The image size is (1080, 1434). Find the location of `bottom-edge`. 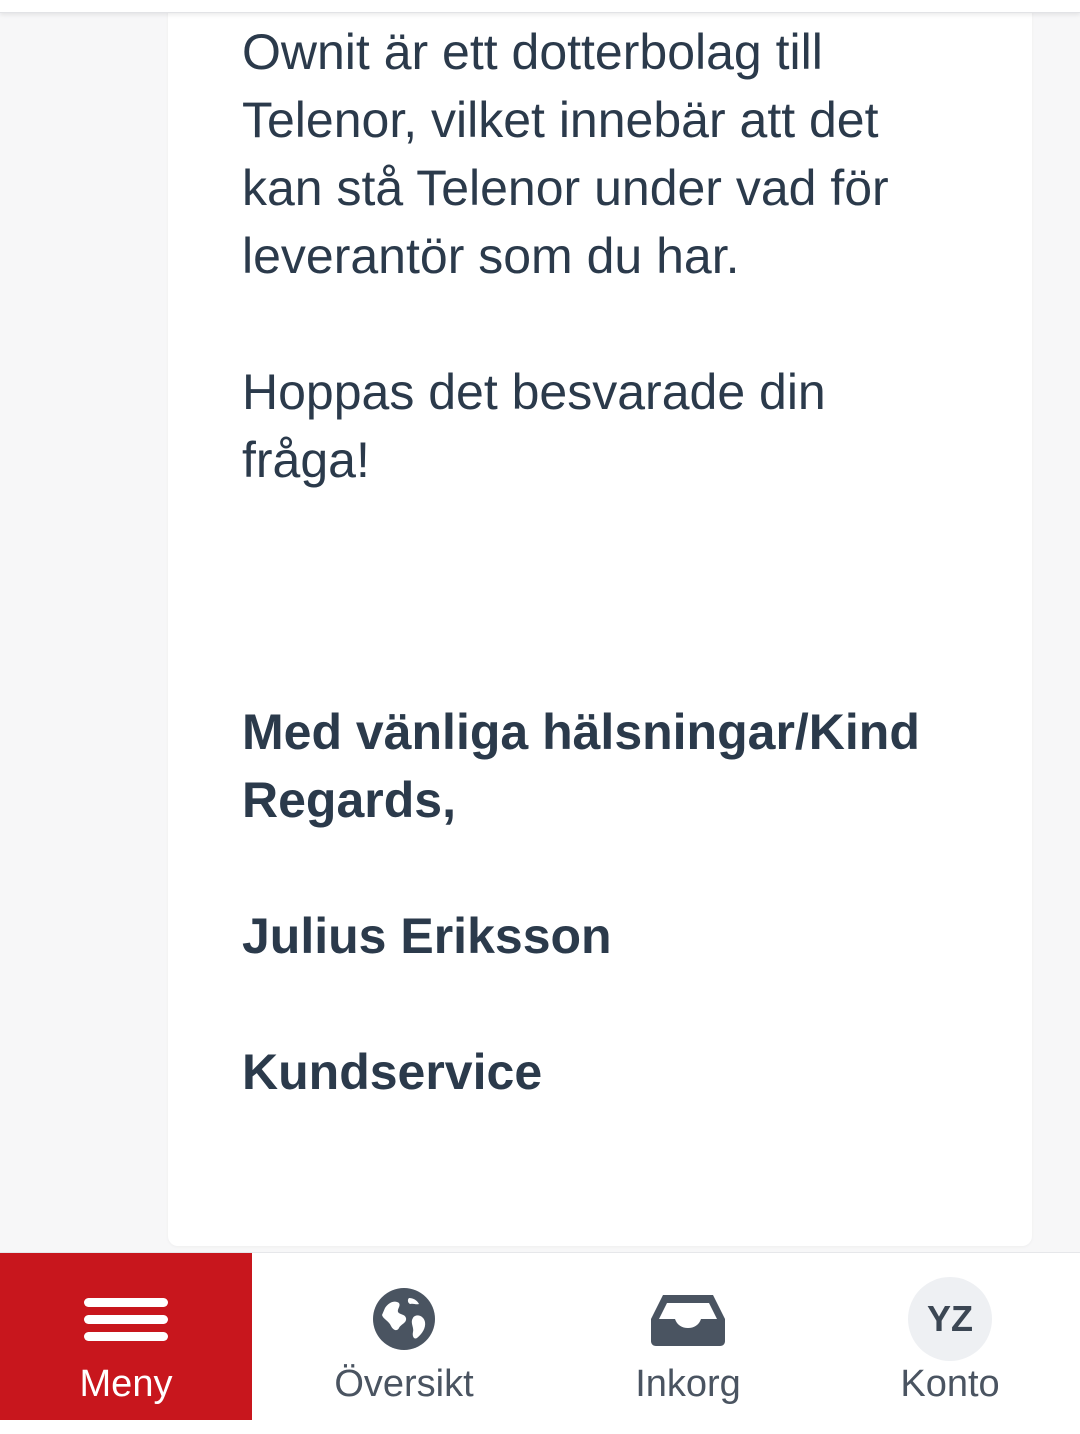

bottom-edge is located at coordinates (540, 1427).